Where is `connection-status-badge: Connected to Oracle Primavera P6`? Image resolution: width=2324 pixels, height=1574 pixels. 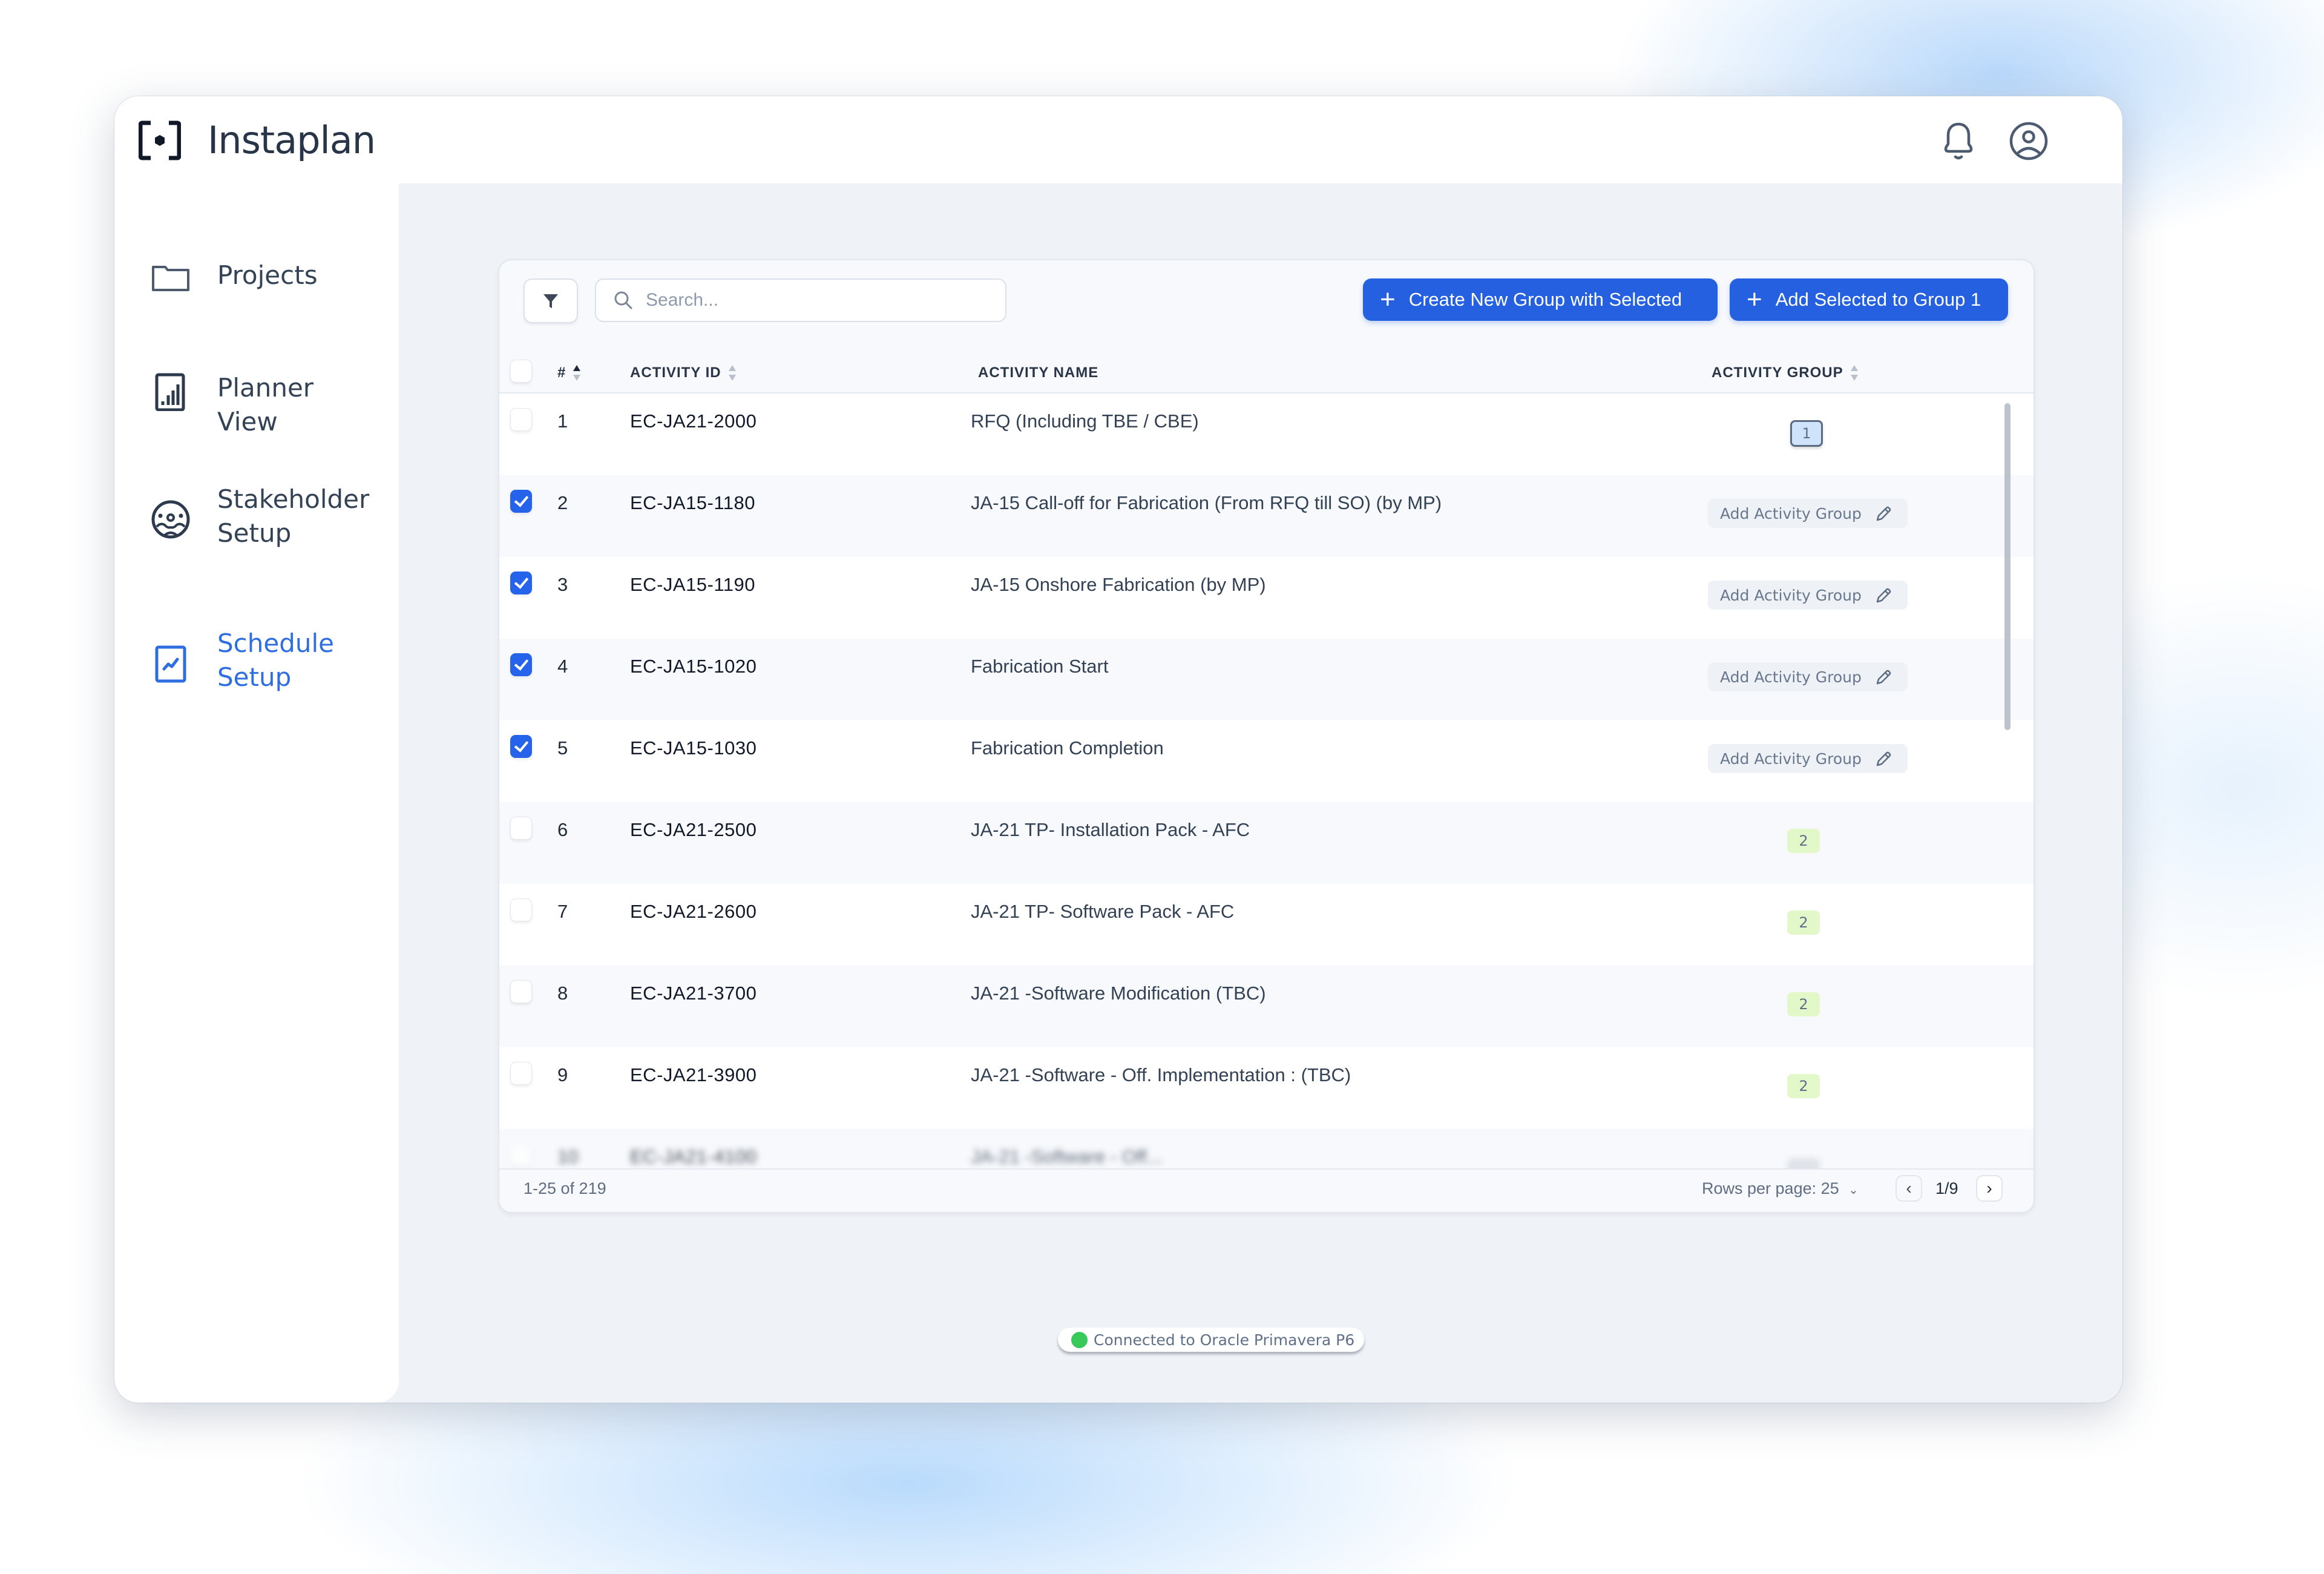 connection-status-badge: Connected to Oracle Primavera P6 is located at coordinates (1211, 1340).